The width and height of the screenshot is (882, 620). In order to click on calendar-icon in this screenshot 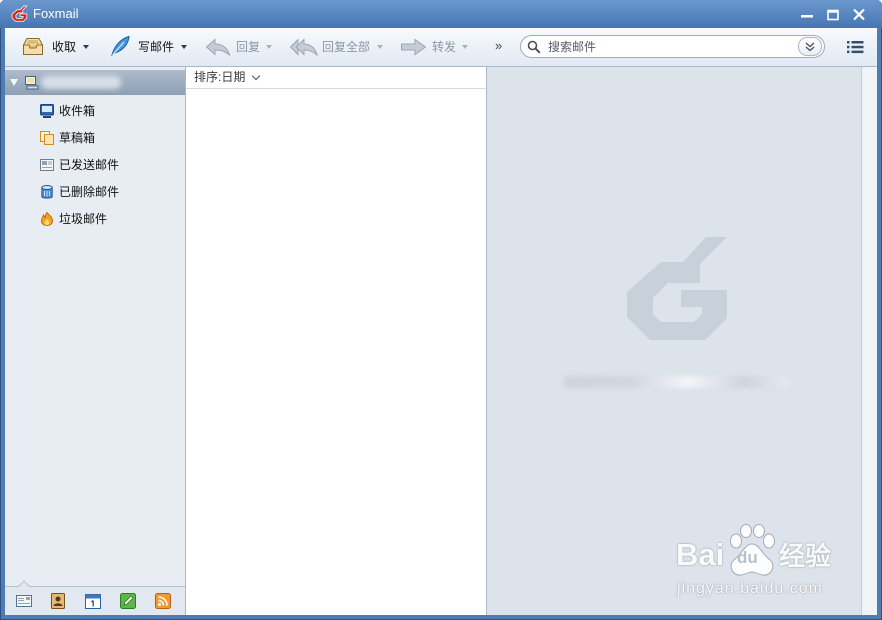, I will do `click(93, 601)`.